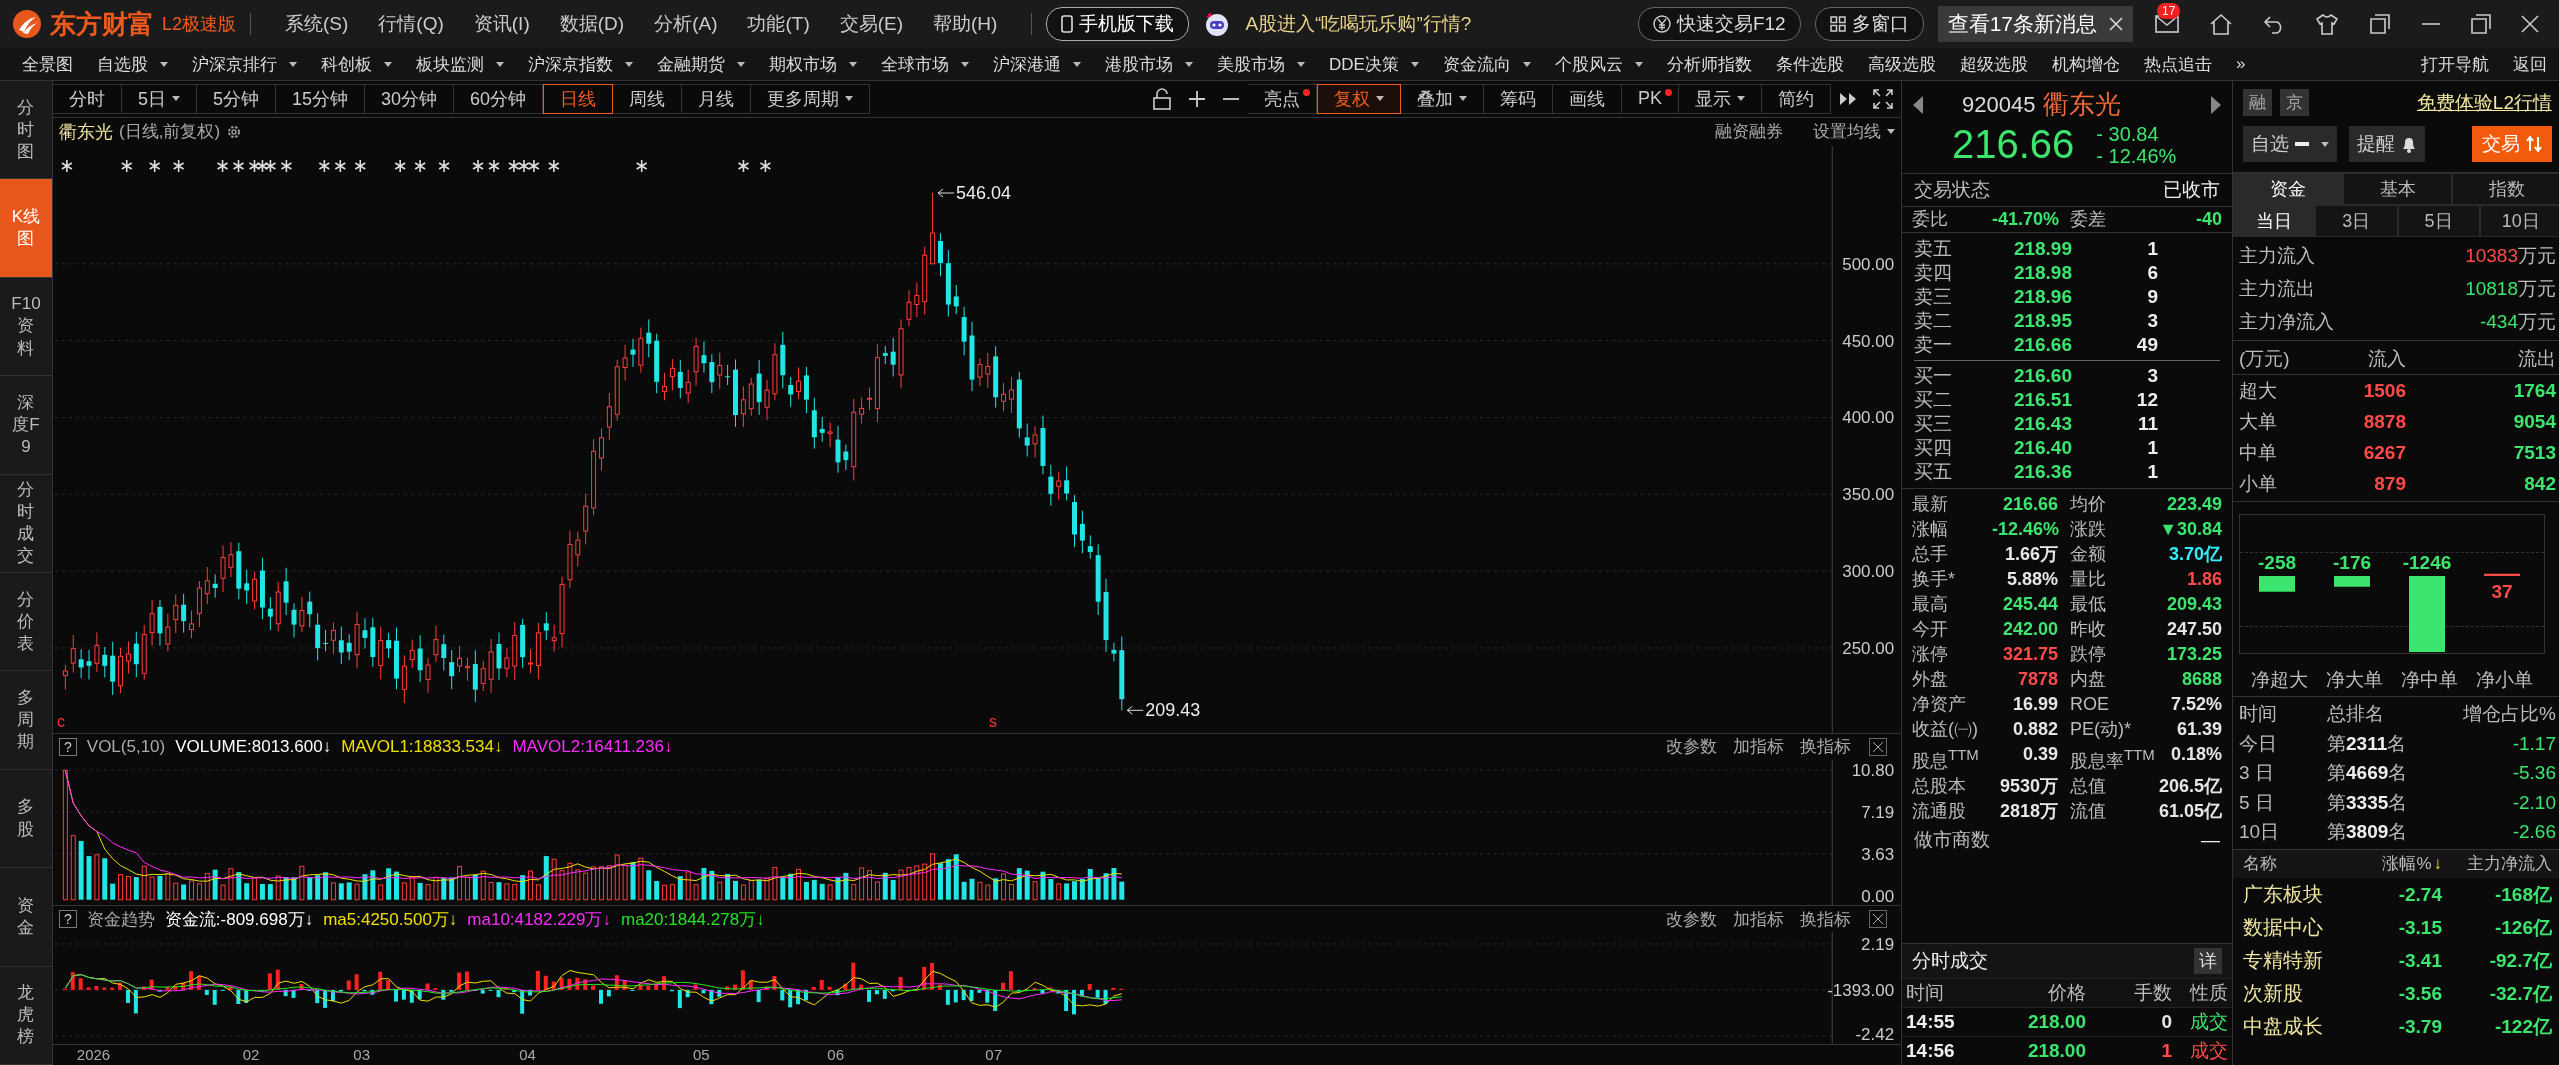 This screenshot has width=2559, height=1065. What do you see at coordinates (1749, 132) in the screenshot?
I see `margin-trading-link: 融资融券` at bounding box center [1749, 132].